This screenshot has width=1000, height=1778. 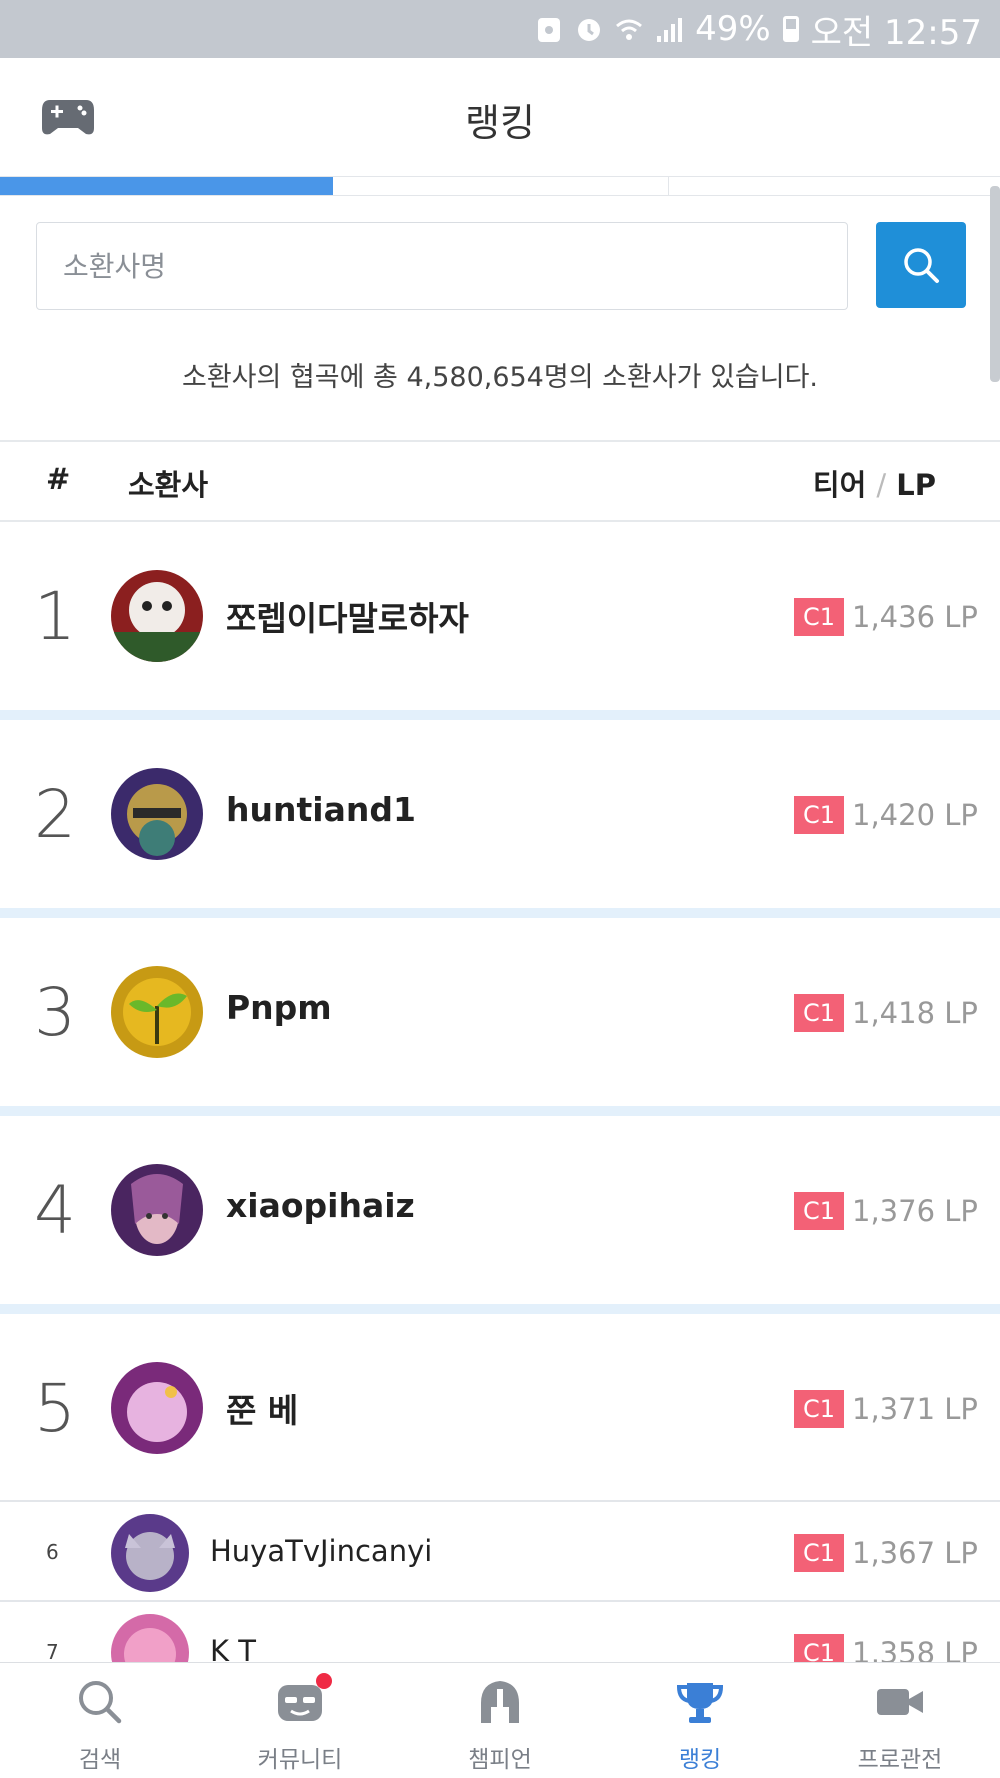 I want to click on scrollbar, so click(x=995, y=284).